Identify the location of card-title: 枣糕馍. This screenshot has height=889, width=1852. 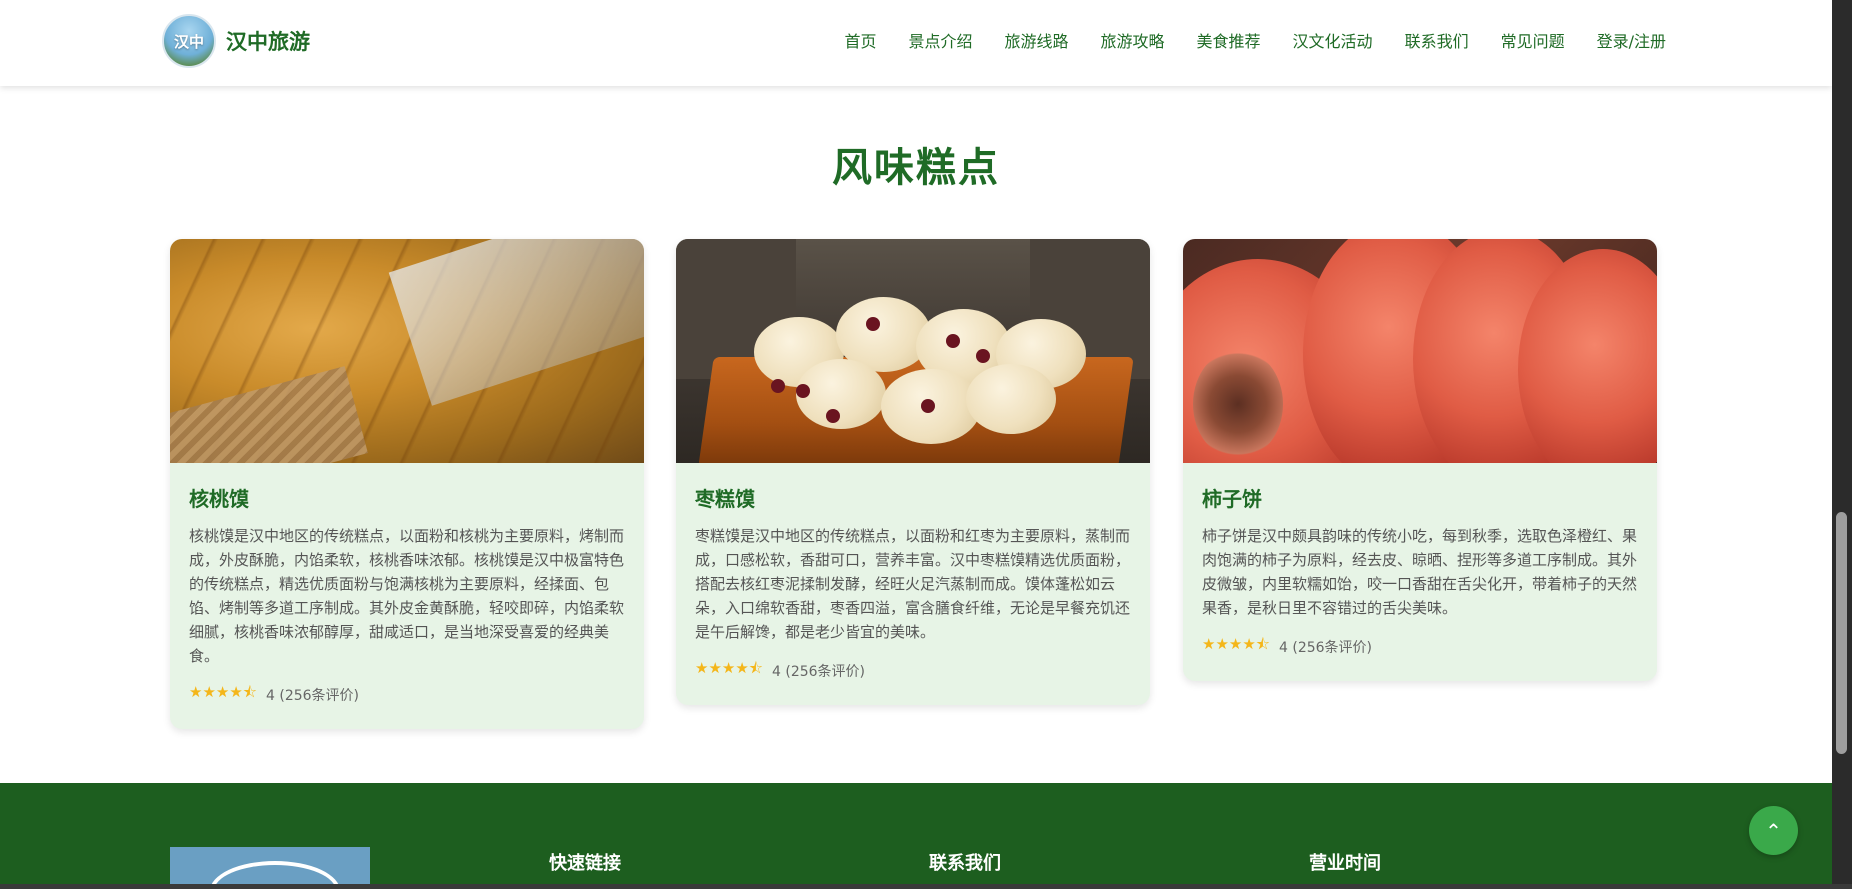
(725, 499).